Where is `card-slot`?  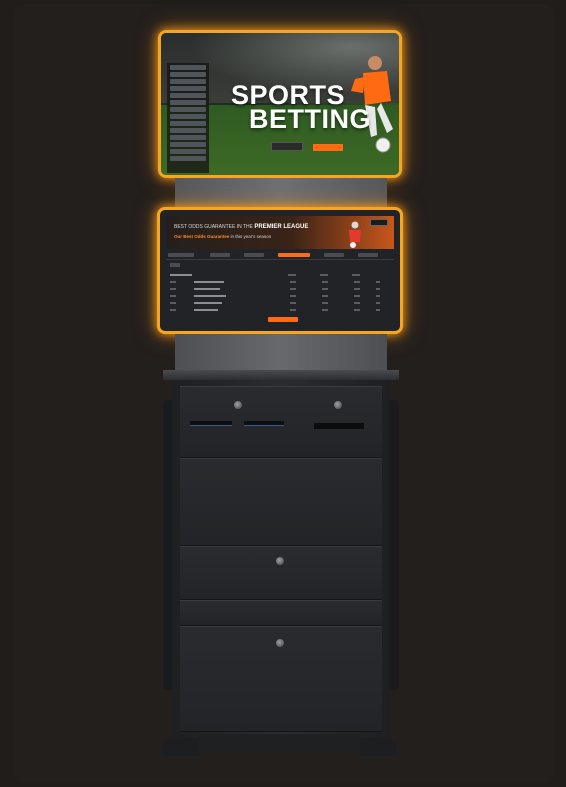 card-slot is located at coordinates (211, 423).